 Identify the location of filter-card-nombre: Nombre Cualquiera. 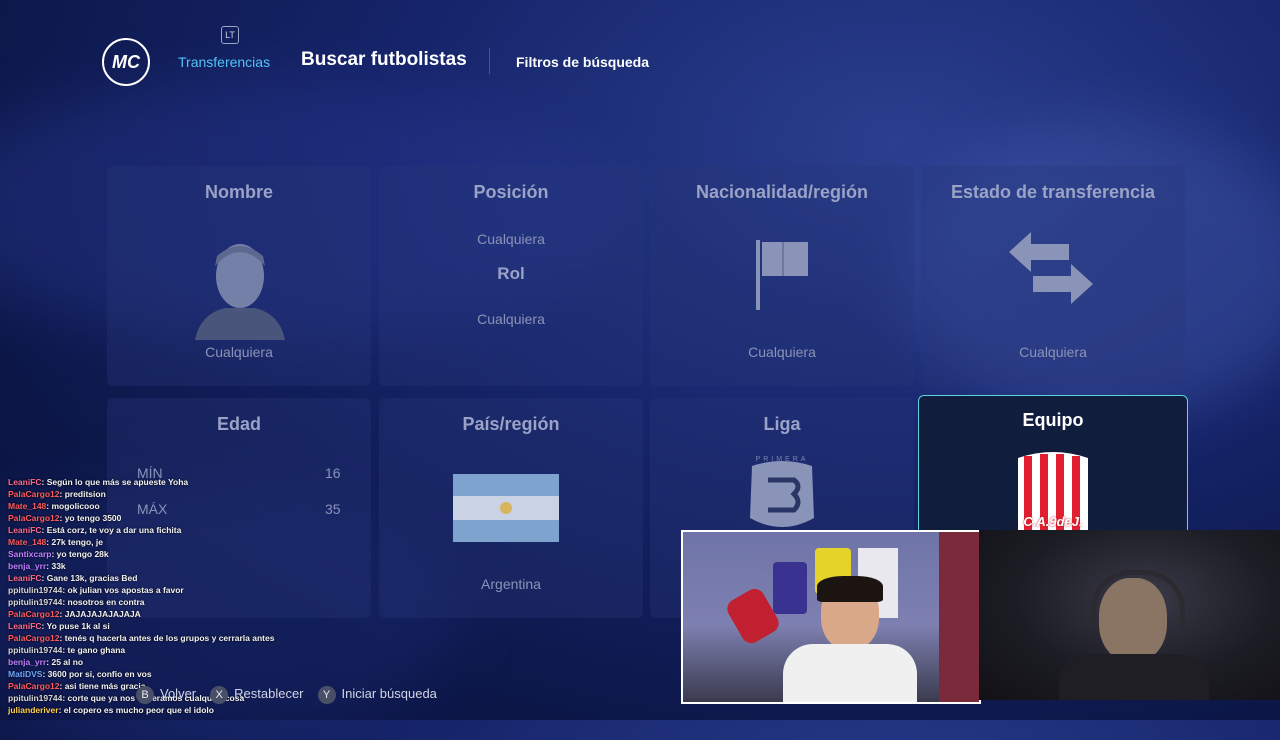
(239, 276).